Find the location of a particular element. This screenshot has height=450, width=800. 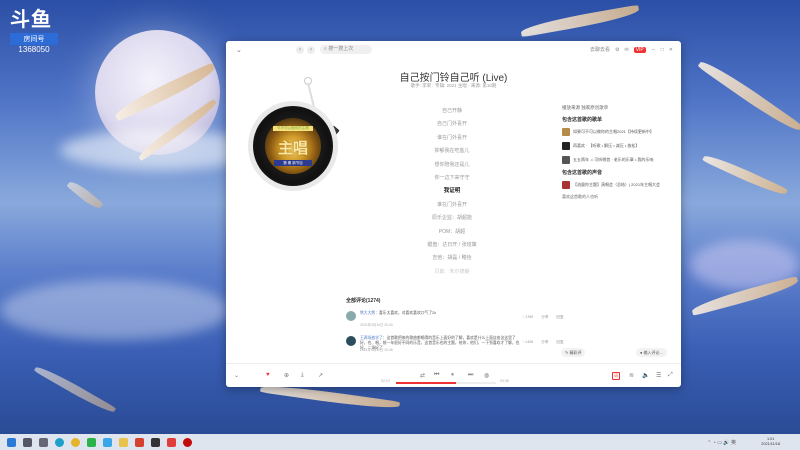

wechat-icon is located at coordinates (91, 442).